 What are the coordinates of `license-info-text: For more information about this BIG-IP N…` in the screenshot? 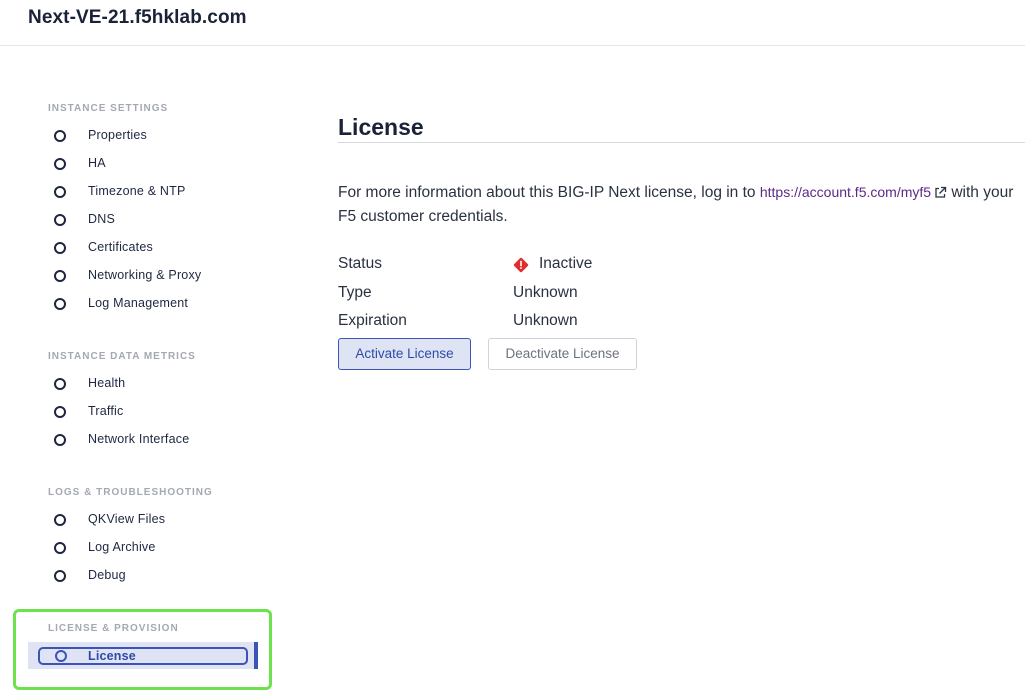 It's located at (678, 204).